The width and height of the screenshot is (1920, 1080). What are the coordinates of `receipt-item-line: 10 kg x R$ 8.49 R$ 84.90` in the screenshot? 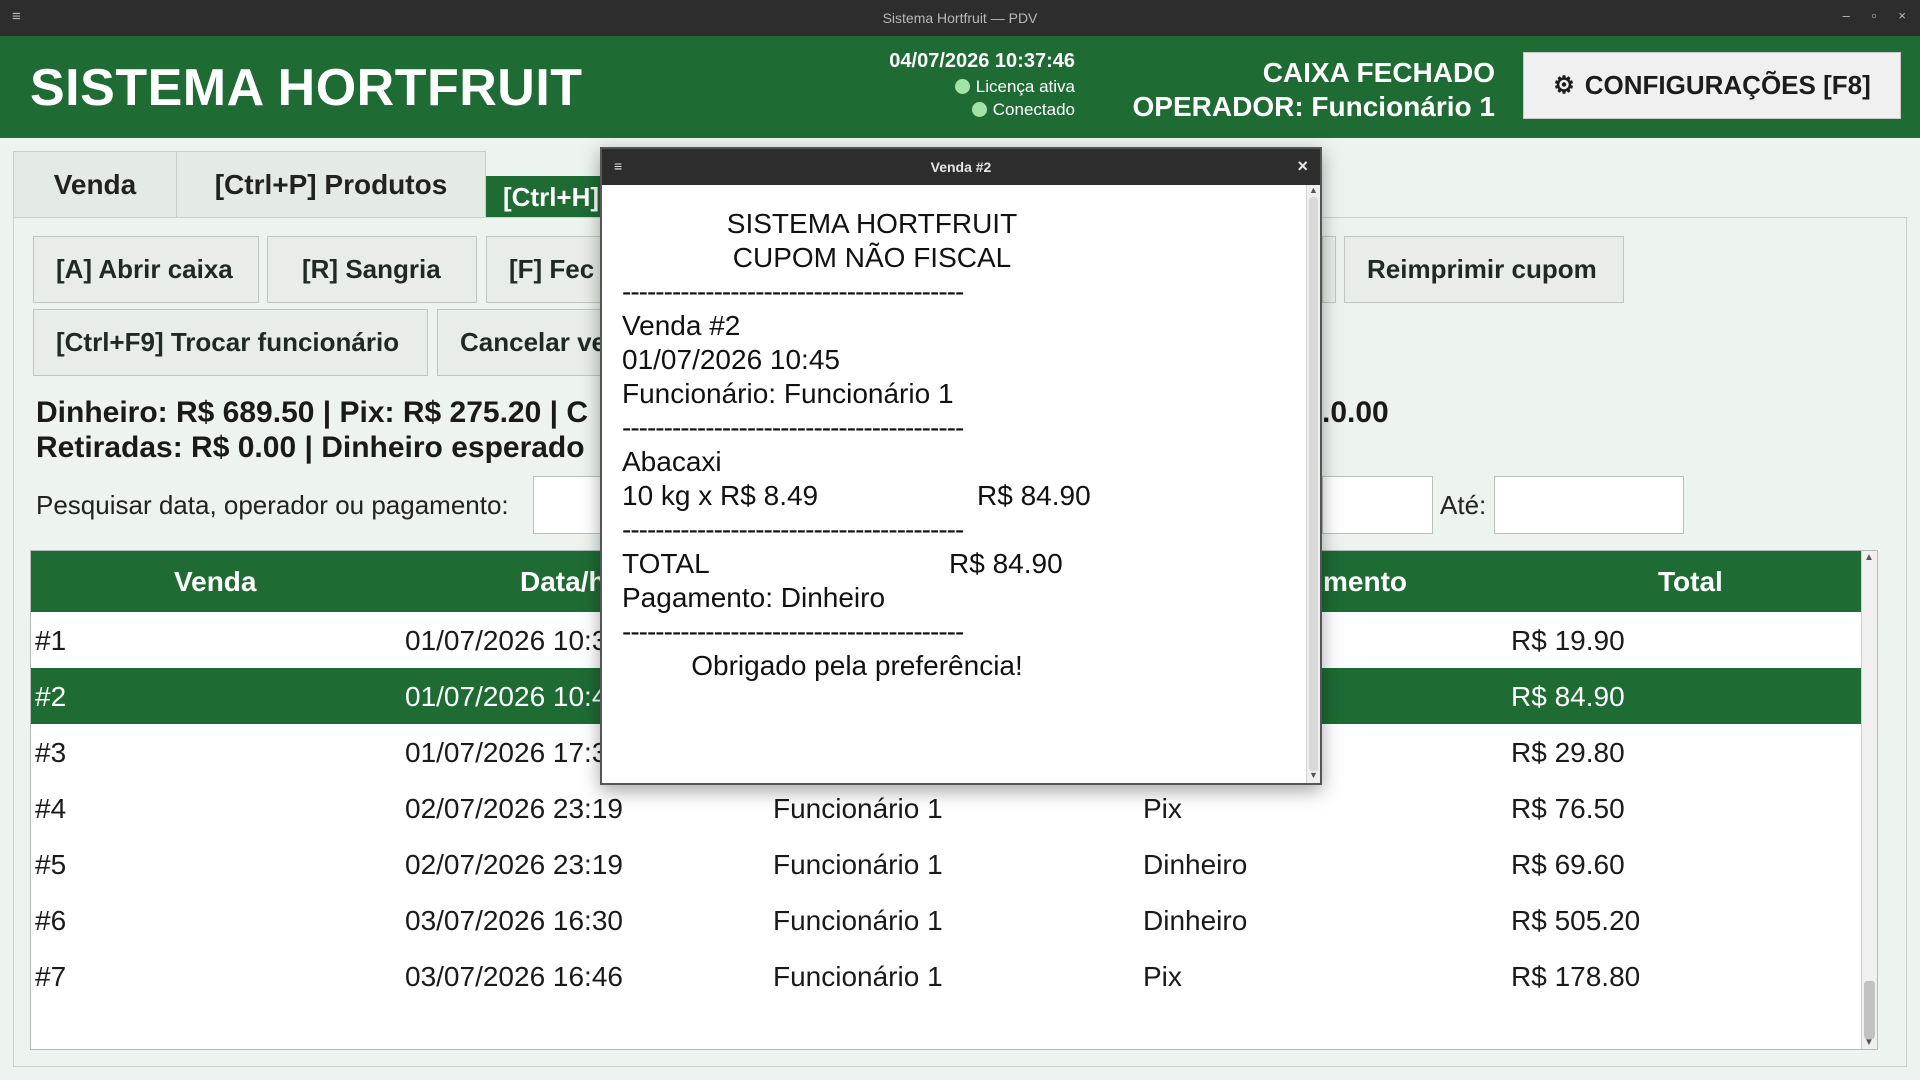 It's located at (952, 496).